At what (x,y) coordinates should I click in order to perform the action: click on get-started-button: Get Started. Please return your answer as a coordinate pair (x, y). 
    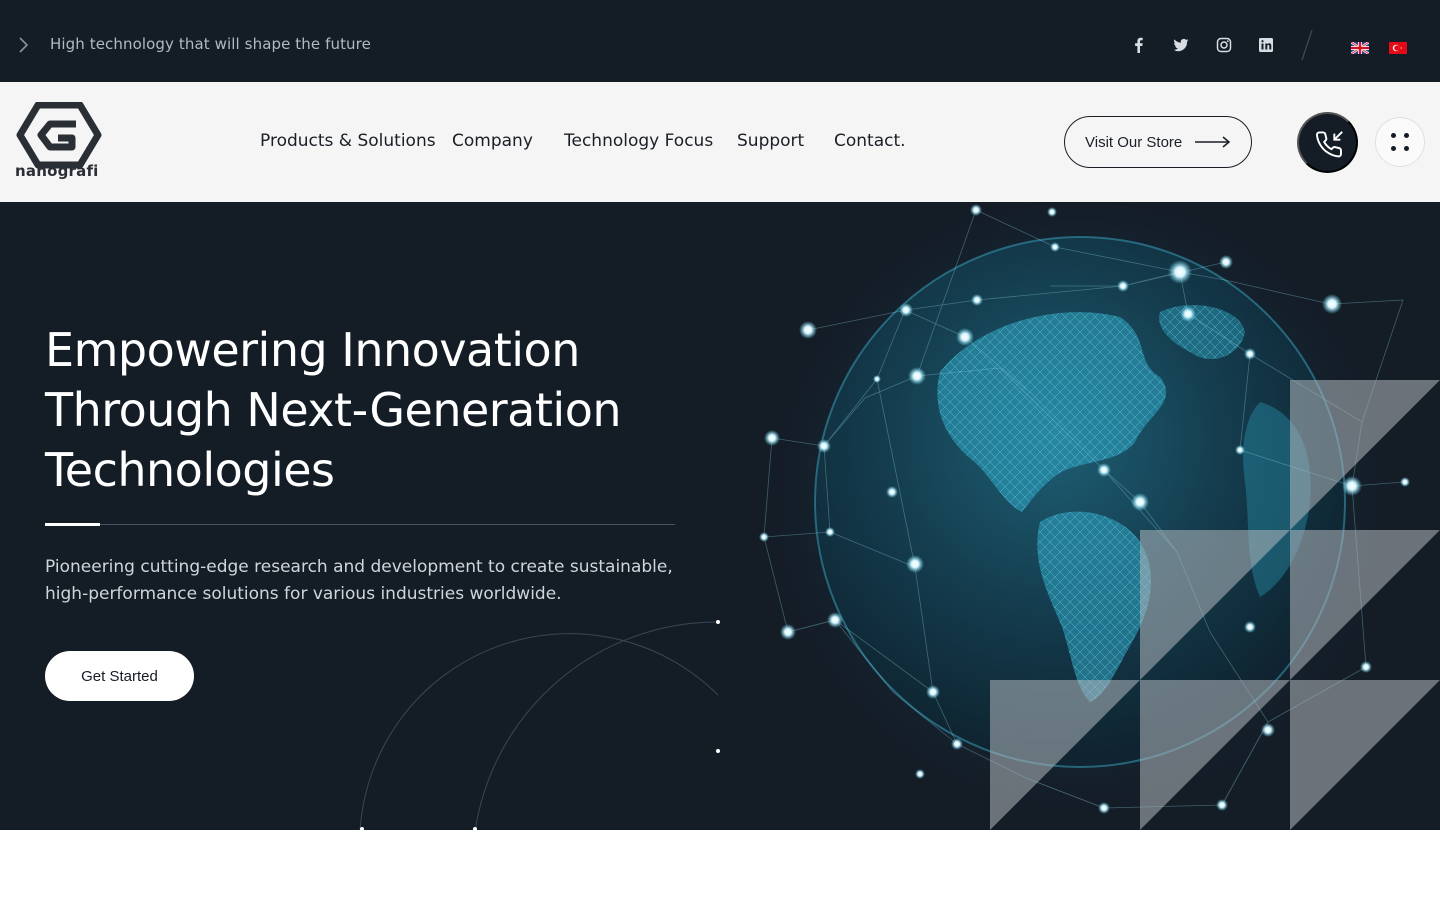
    Looking at the image, I should click on (119, 676).